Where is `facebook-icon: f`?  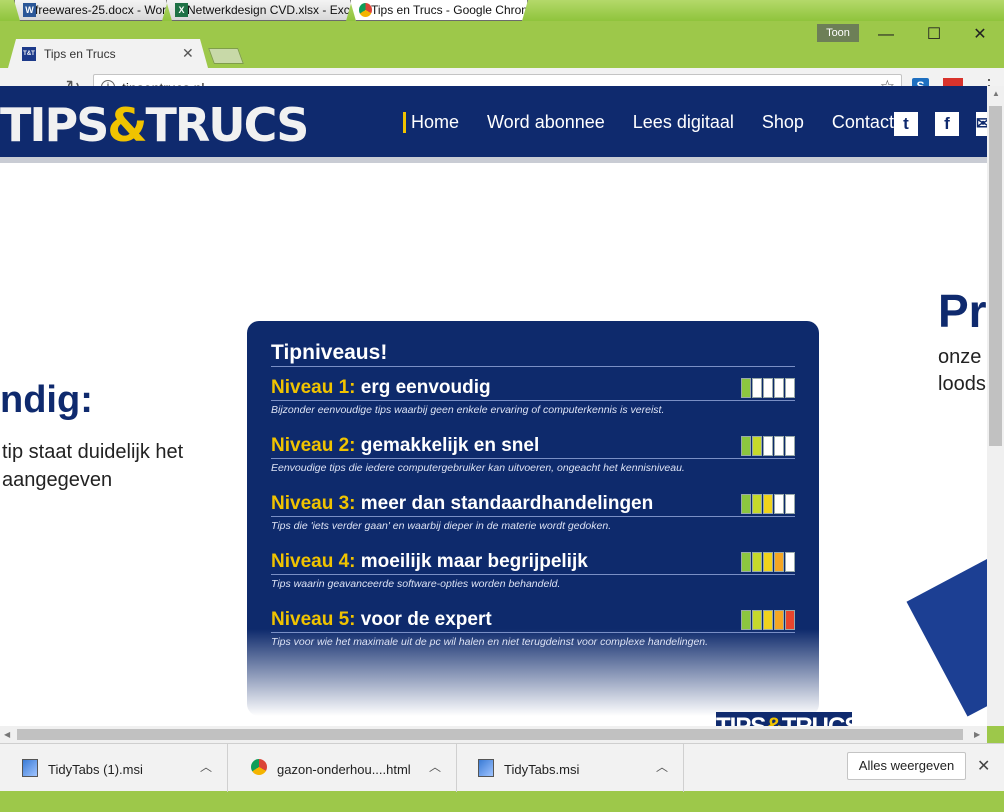
facebook-icon: f is located at coordinates (947, 124).